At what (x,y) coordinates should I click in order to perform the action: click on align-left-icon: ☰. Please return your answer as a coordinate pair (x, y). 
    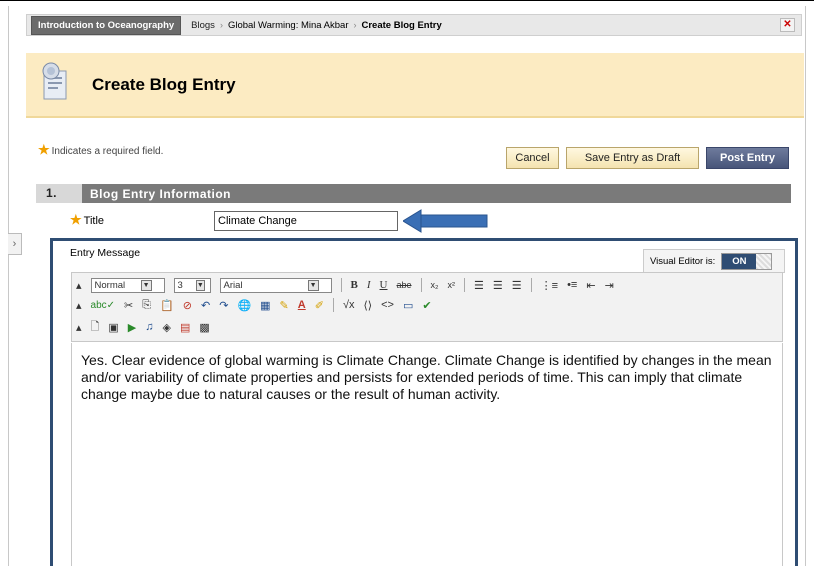
    Looking at the image, I should click on (479, 285).